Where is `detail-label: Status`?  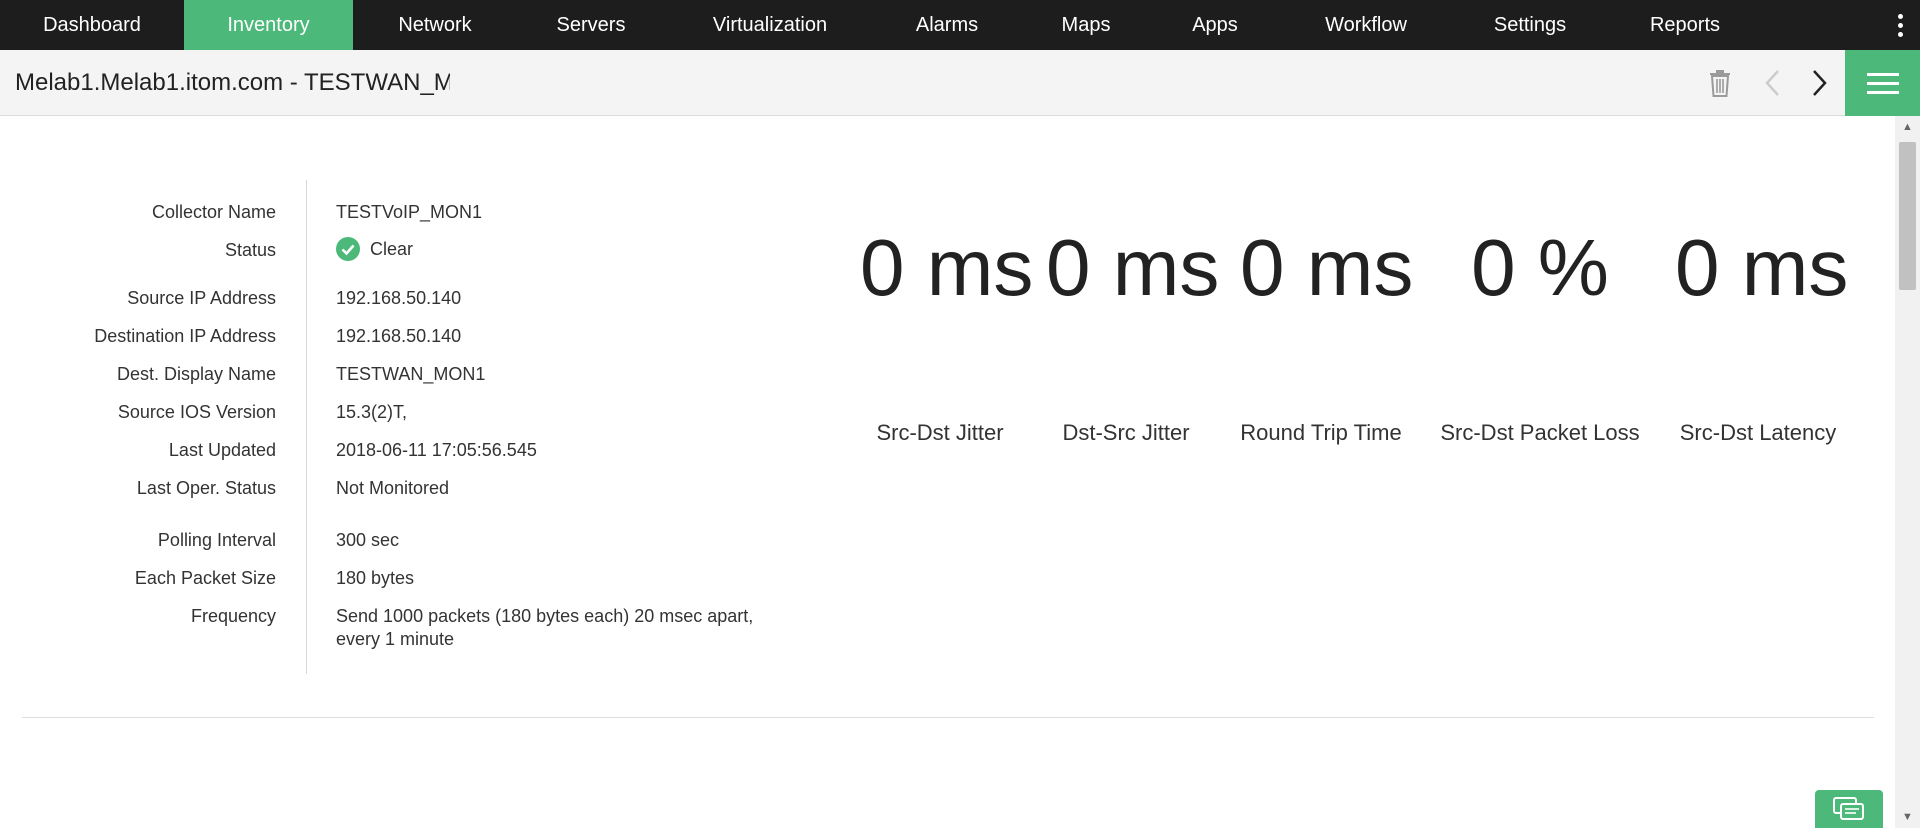 detail-label: Status is located at coordinates (250, 250).